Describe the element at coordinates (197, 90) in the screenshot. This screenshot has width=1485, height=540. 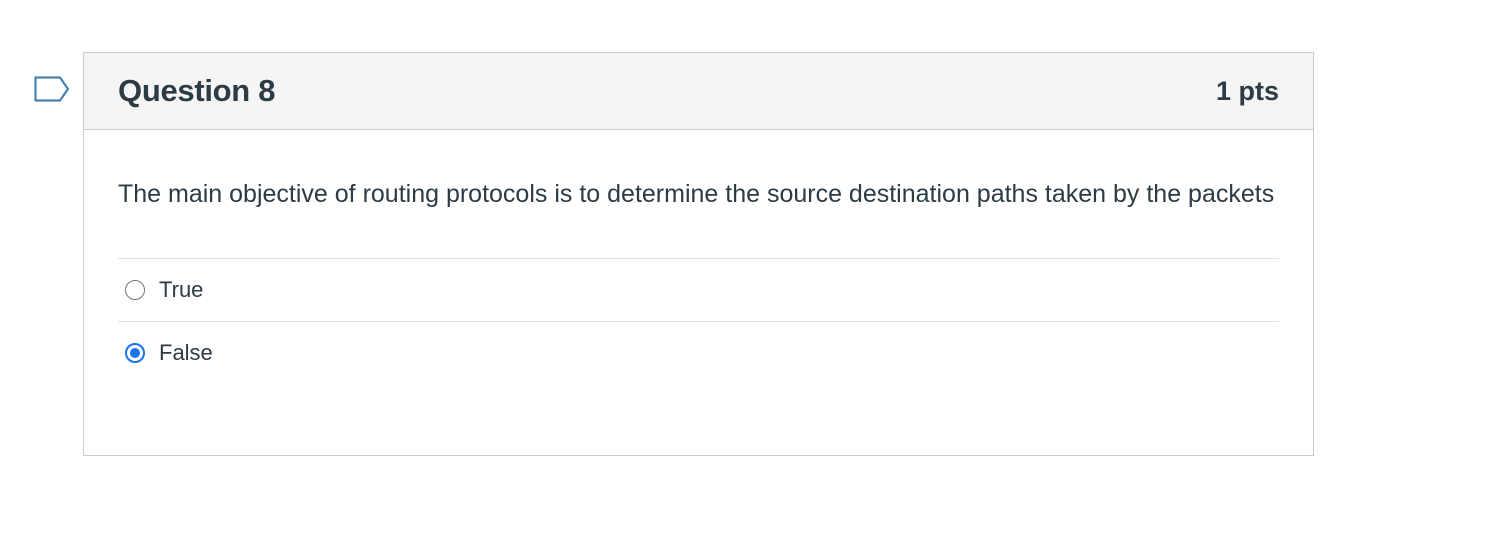
I see `question-title: Question 8` at that location.